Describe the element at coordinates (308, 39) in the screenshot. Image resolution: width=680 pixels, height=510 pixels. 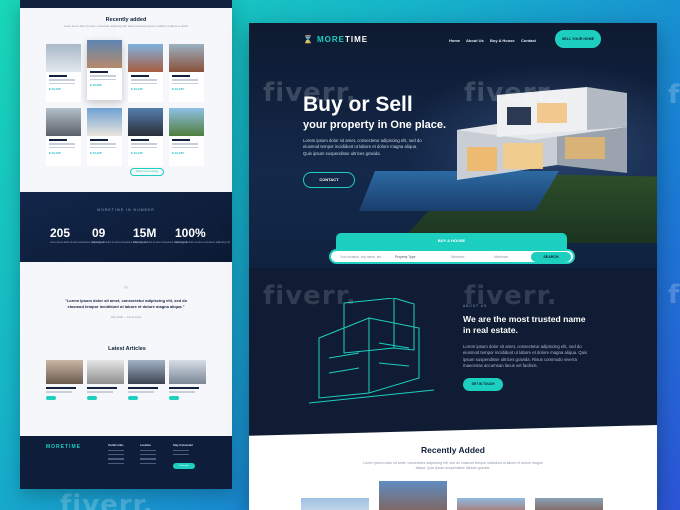
I see `hourglass-icon: ⌛` at that location.